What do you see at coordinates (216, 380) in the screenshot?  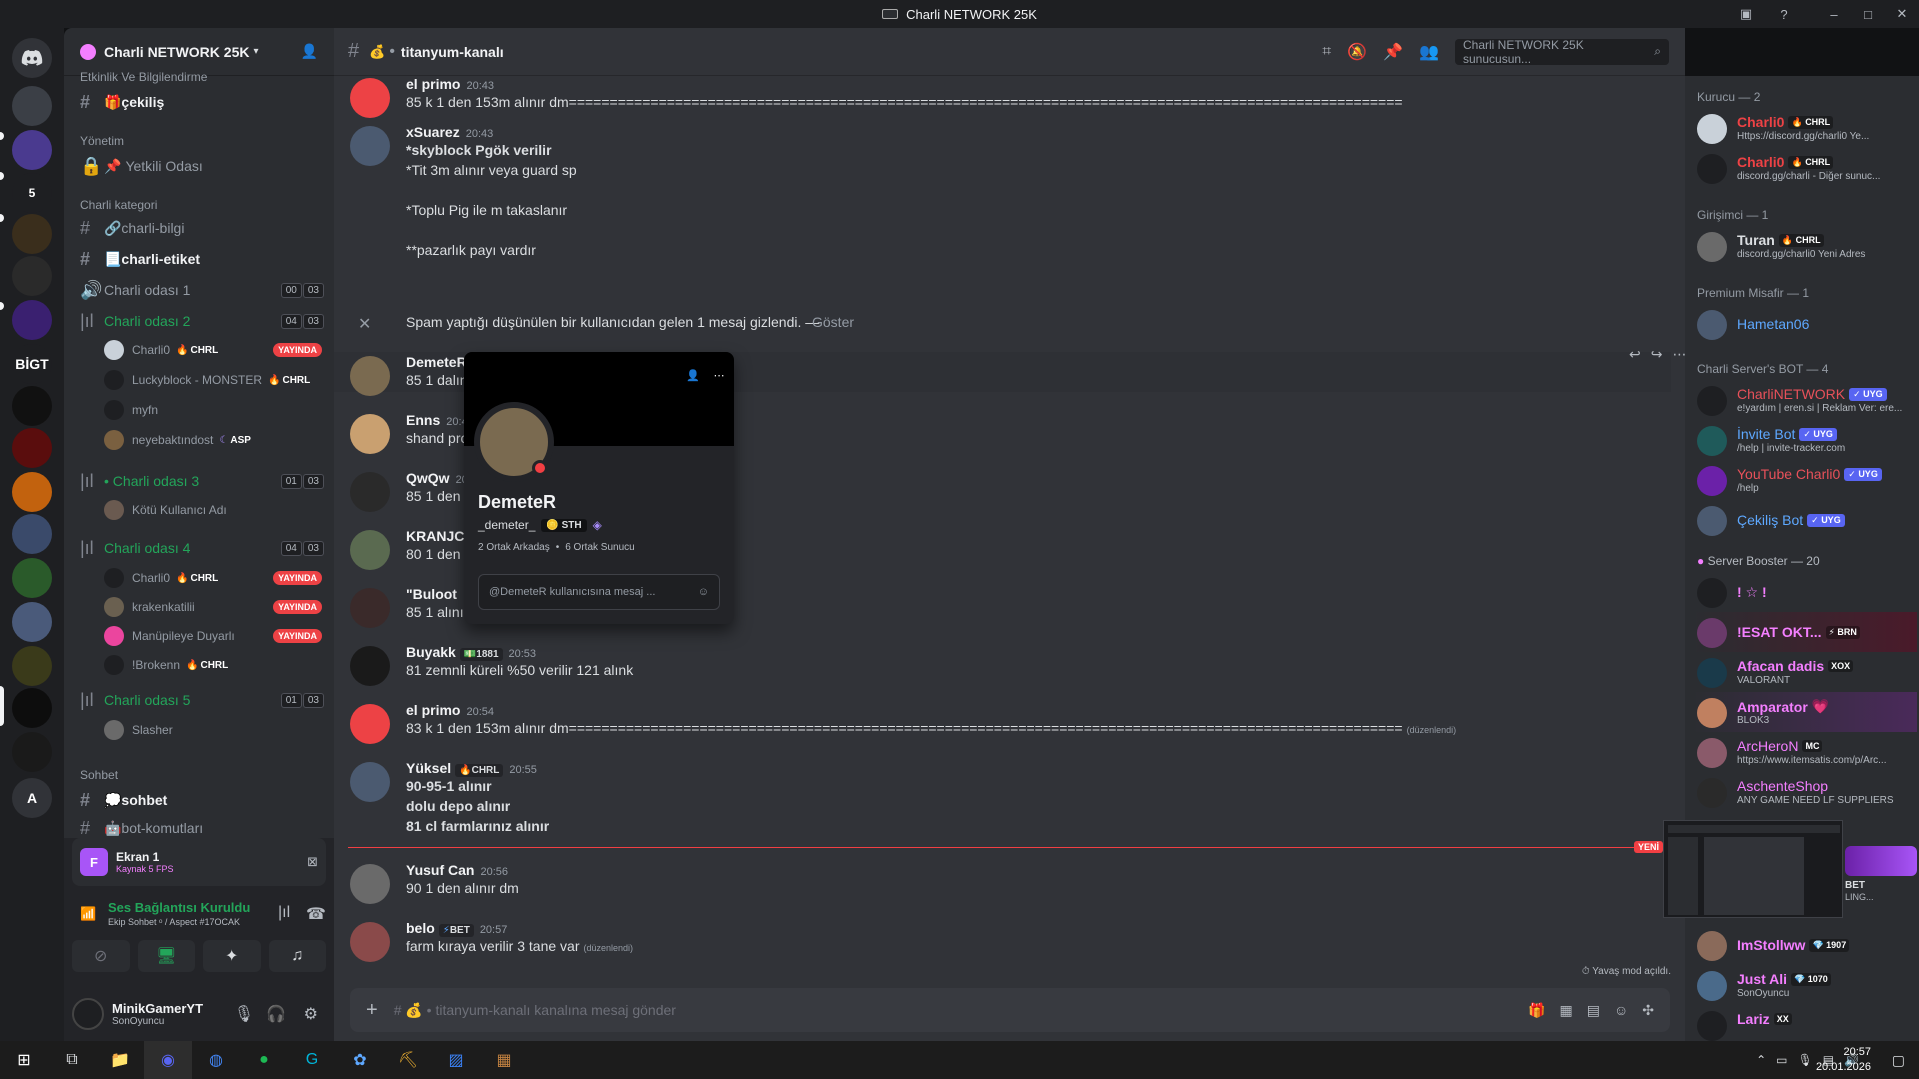 I see `voice-user: Luckyblock - MONSTER 🔥 CHRL` at bounding box center [216, 380].